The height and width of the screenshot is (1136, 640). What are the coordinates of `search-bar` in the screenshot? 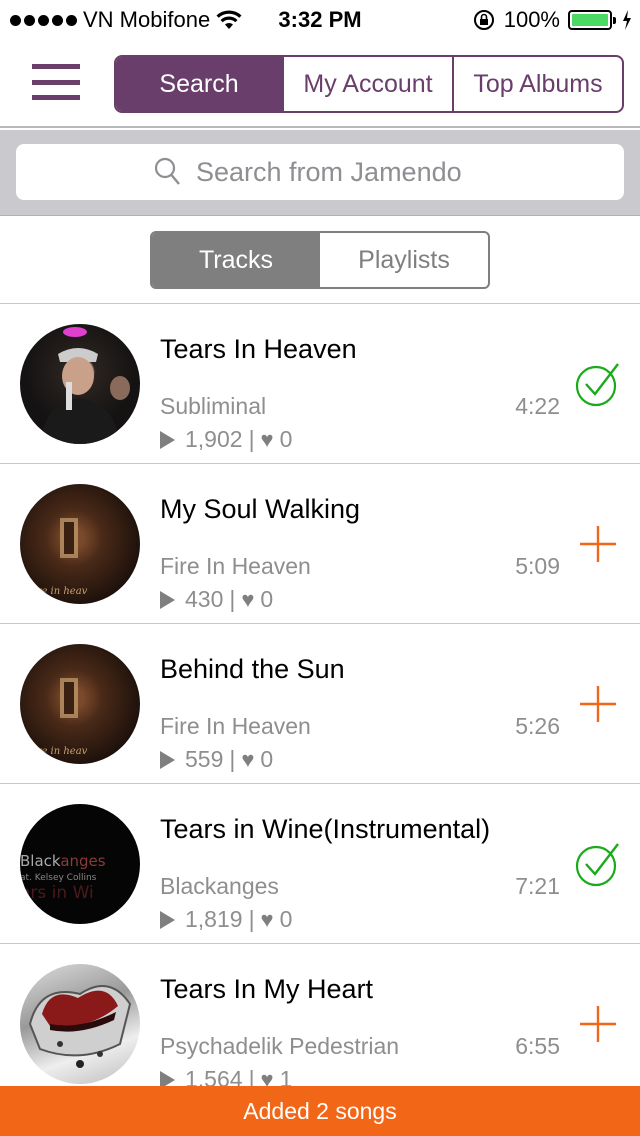 It's located at (320, 173).